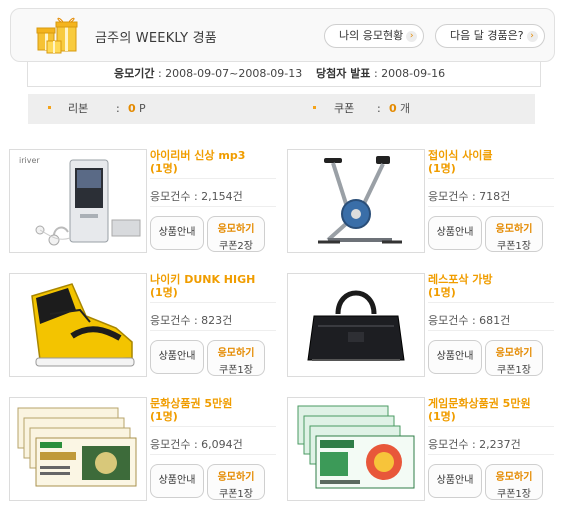 The image size is (563, 516). Describe the element at coordinates (282, 35) in the screenshot. I see `page-header: 금주의 WEEKLY 경품 나의 응모현황 › 다음 달 경품은? ›` at that location.